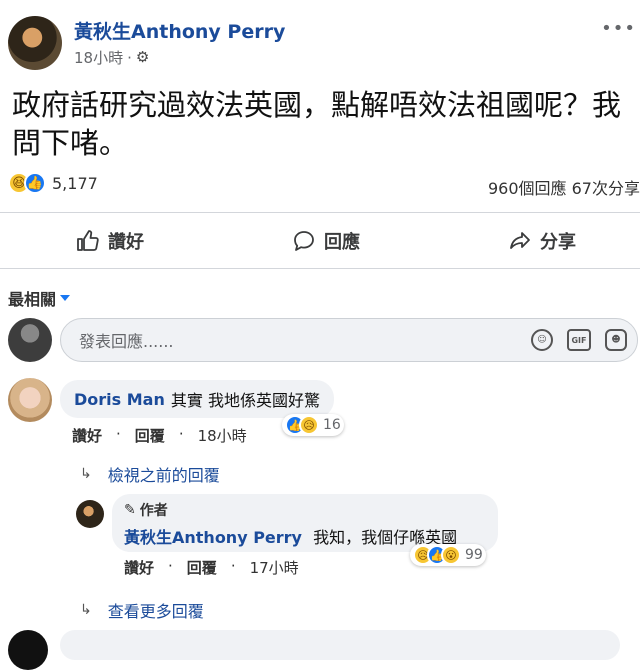 The image size is (640, 670). Describe the element at coordinates (579, 340) in the screenshot. I see `gif-icon: GIF` at that location.